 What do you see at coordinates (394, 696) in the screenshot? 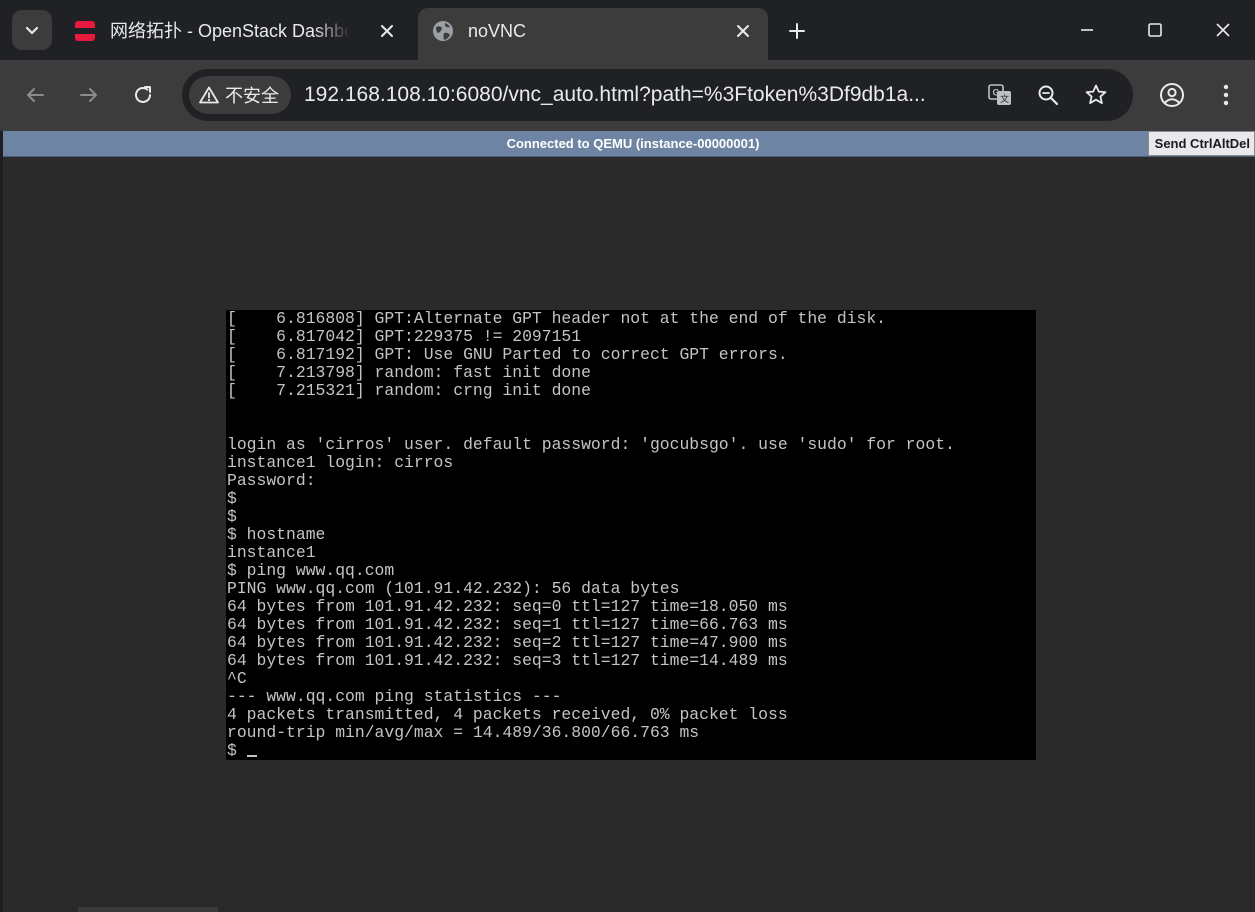
I see `console-line: --- www.qq.com ping statistics ---` at bounding box center [394, 696].